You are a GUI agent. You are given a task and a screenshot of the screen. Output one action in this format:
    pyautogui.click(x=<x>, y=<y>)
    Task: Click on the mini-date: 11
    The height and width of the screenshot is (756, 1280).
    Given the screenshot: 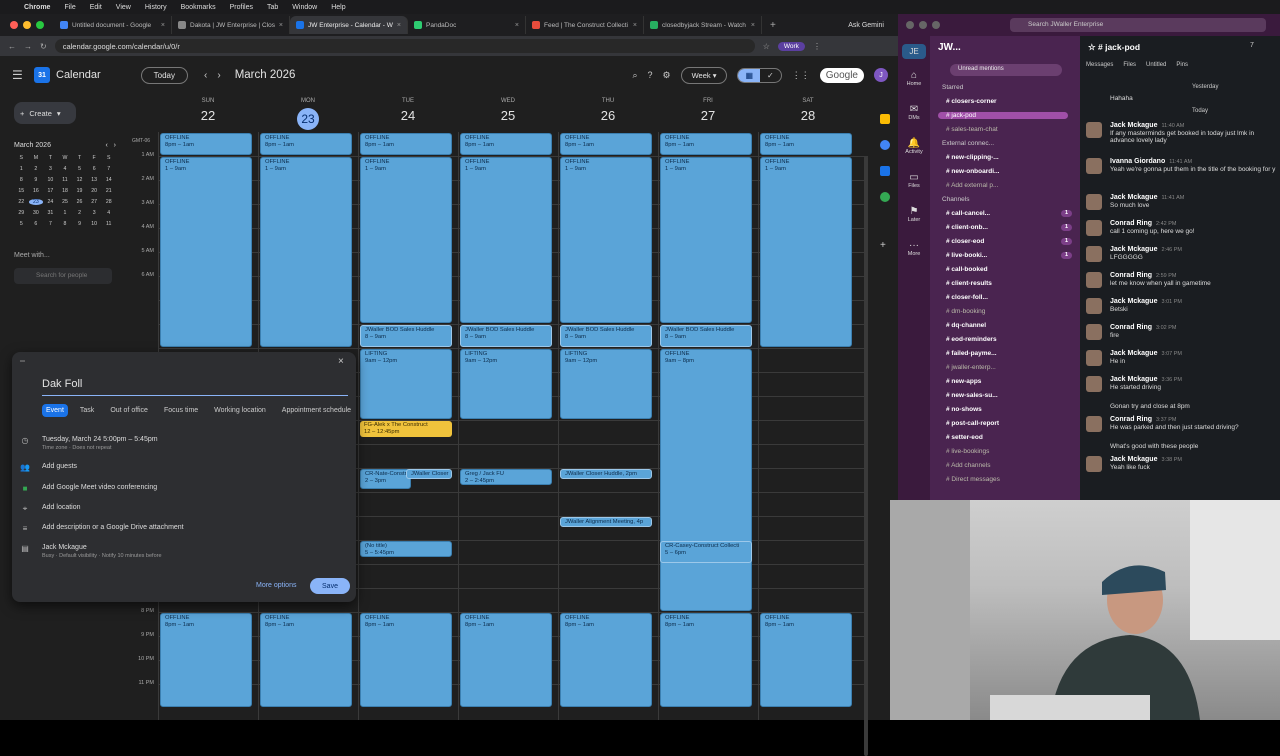 What is the action you would take?
    pyautogui.click(x=108, y=224)
    